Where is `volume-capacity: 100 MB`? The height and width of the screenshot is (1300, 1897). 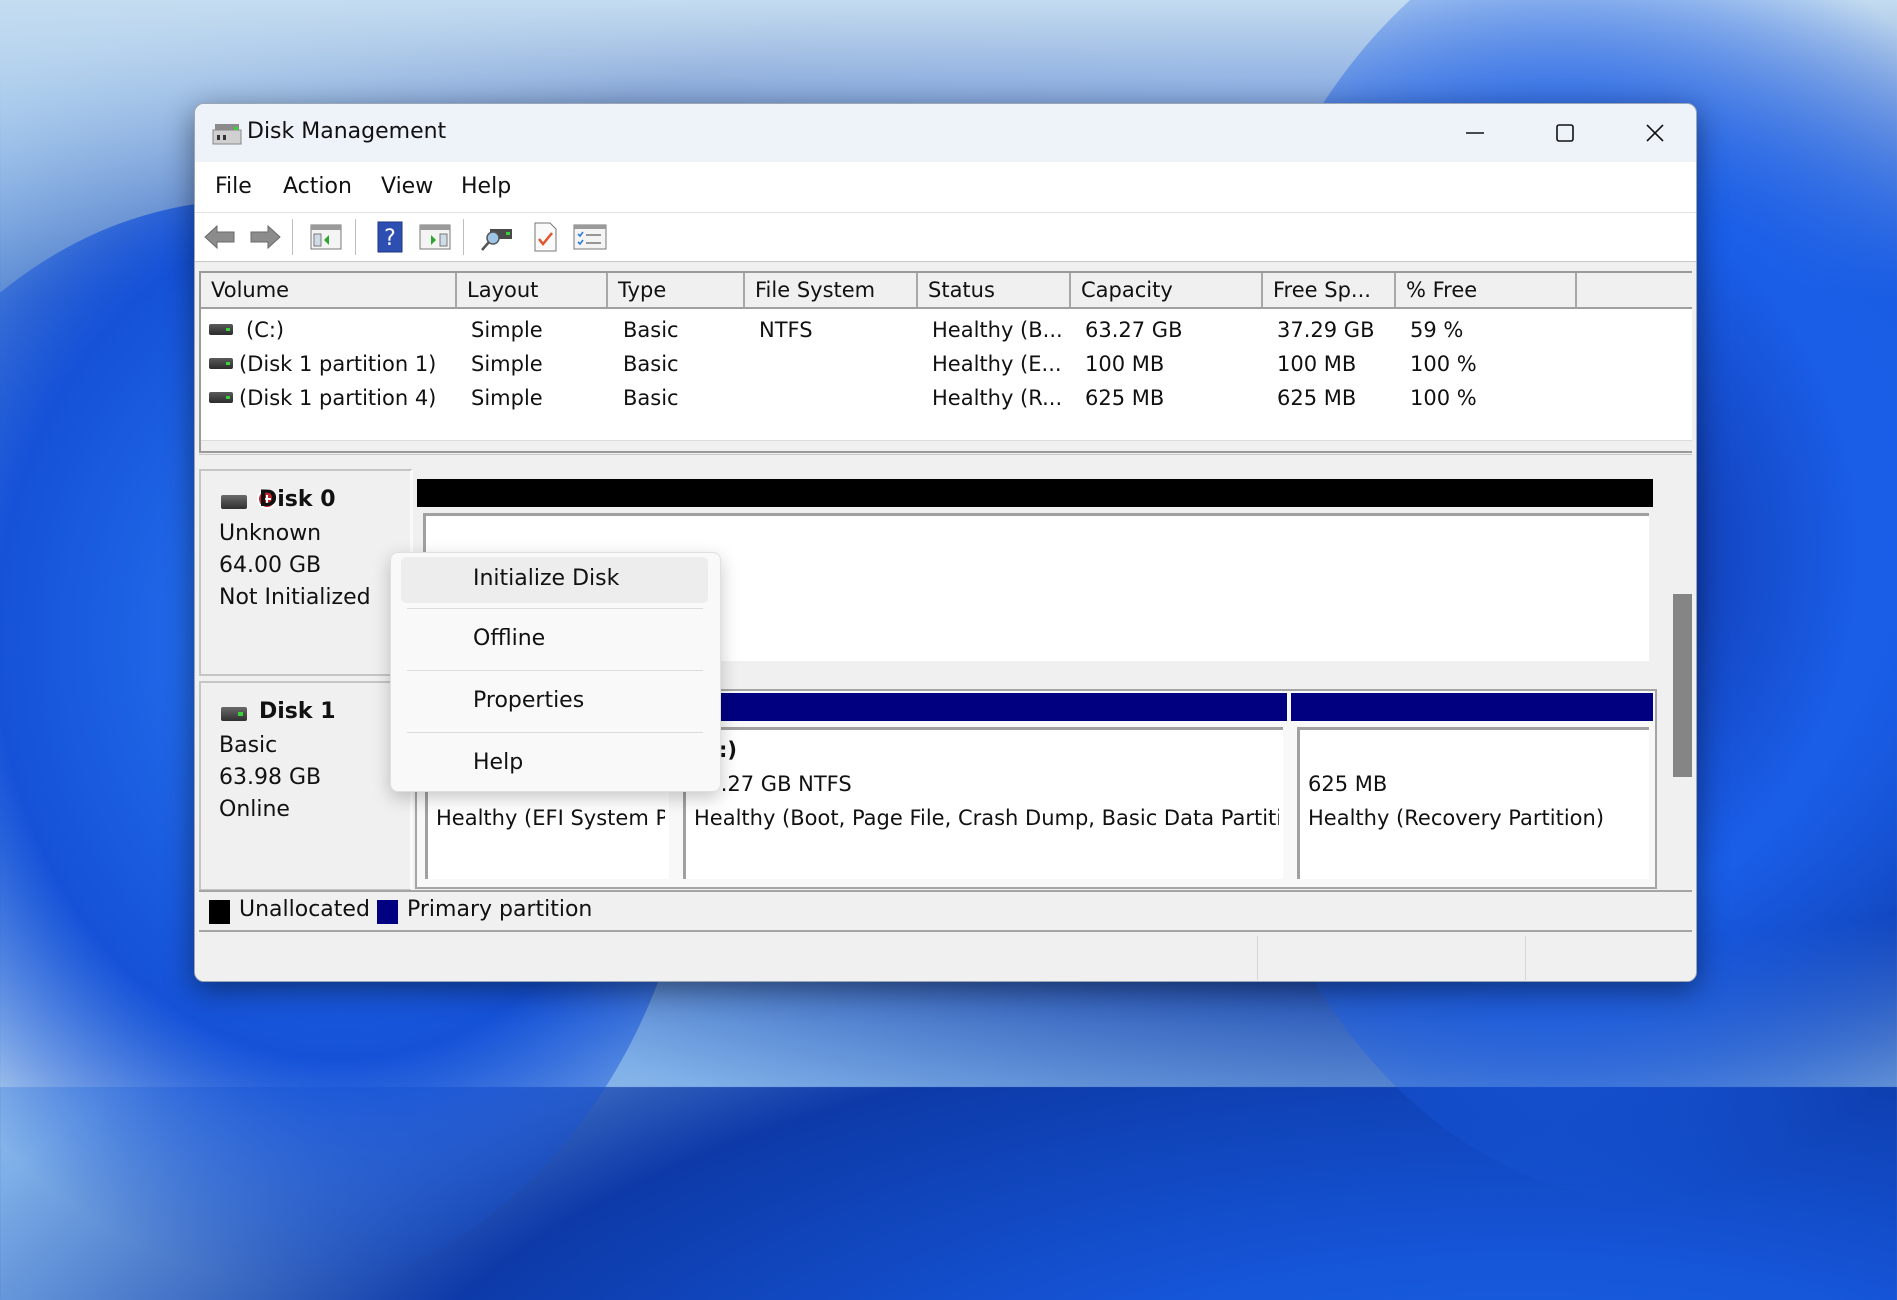 volume-capacity: 100 MB is located at coordinates (1125, 364).